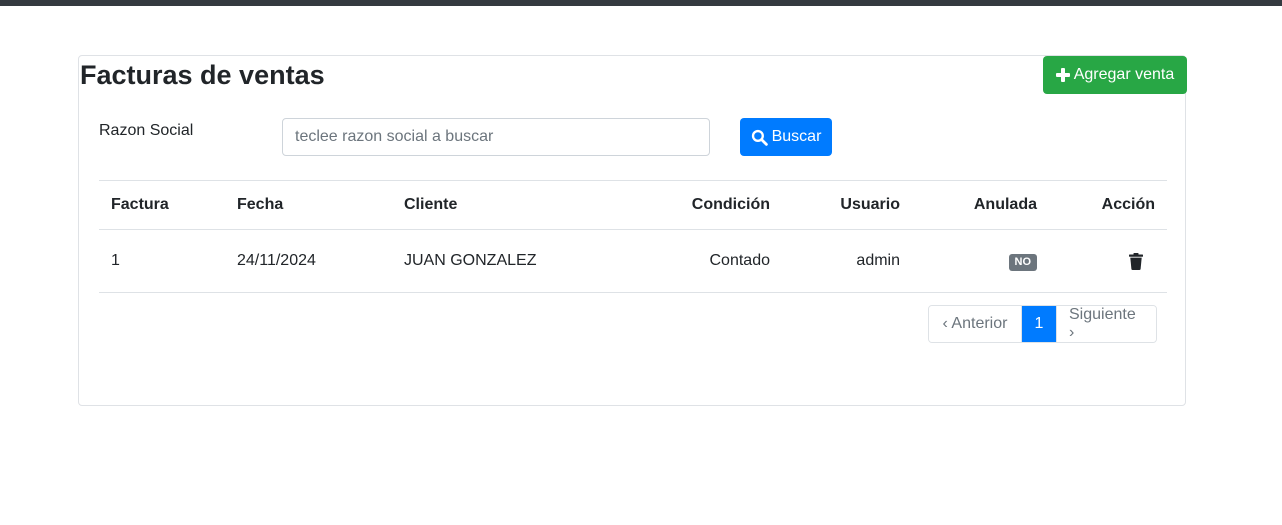  I want to click on header-factura: Factura, so click(162, 205).